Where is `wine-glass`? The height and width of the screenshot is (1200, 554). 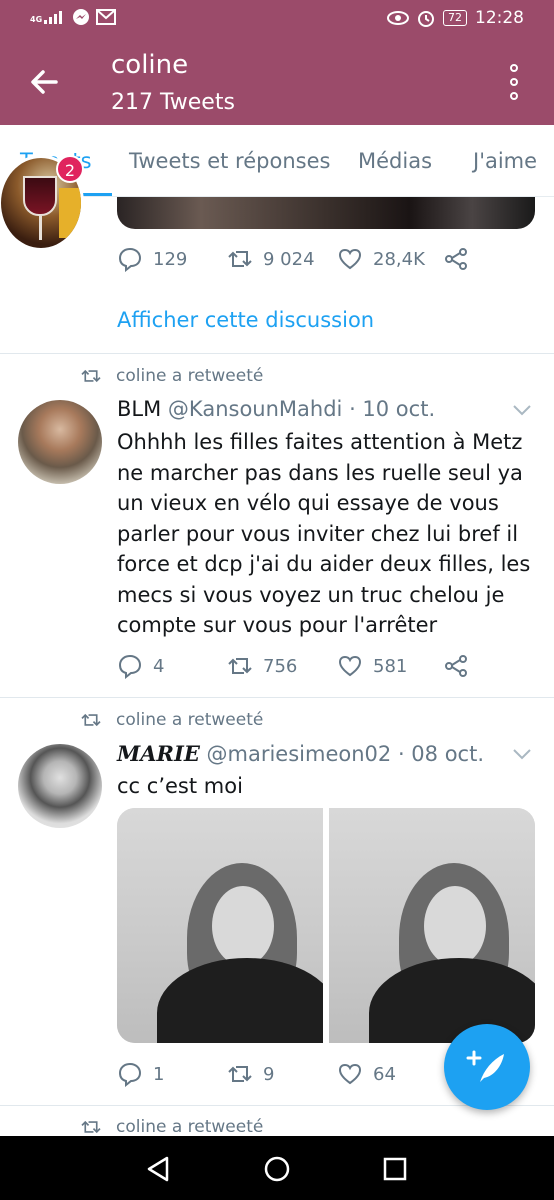 wine-glass is located at coordinates (40, 196).